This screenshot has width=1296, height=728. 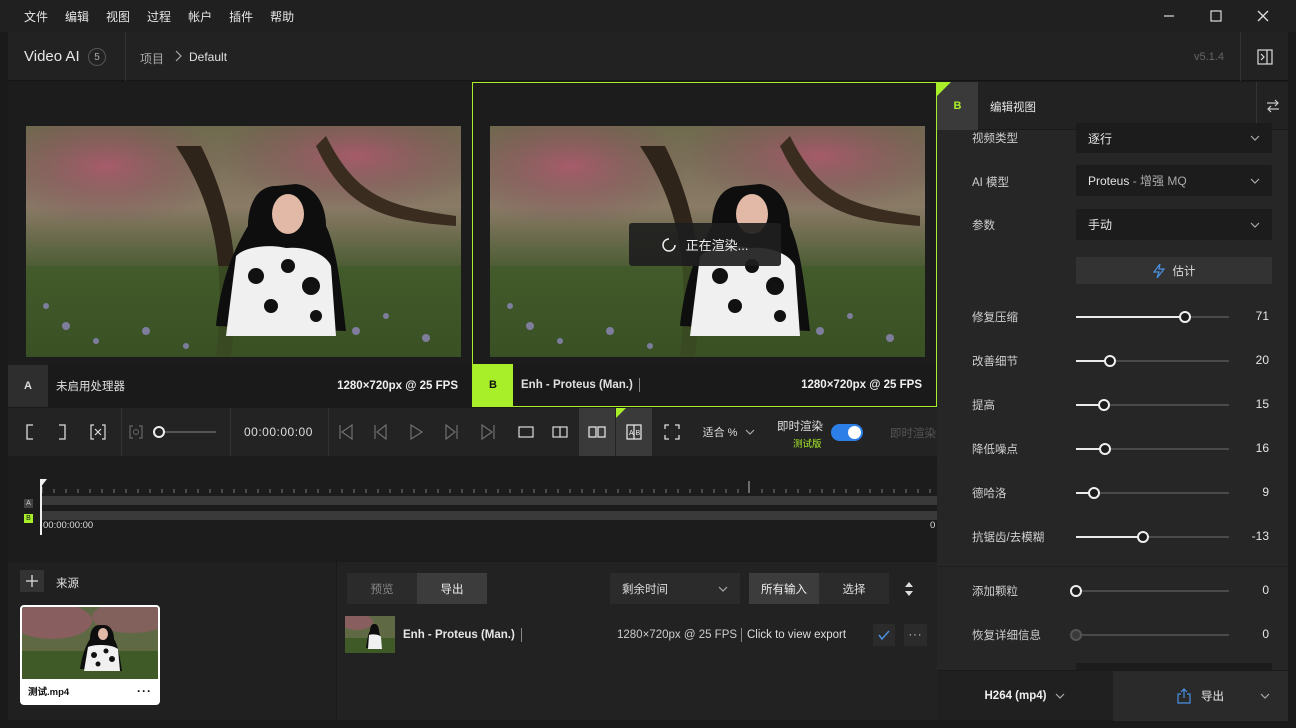 I want to click on filter-select: 选择, so click(x=854, y=588).